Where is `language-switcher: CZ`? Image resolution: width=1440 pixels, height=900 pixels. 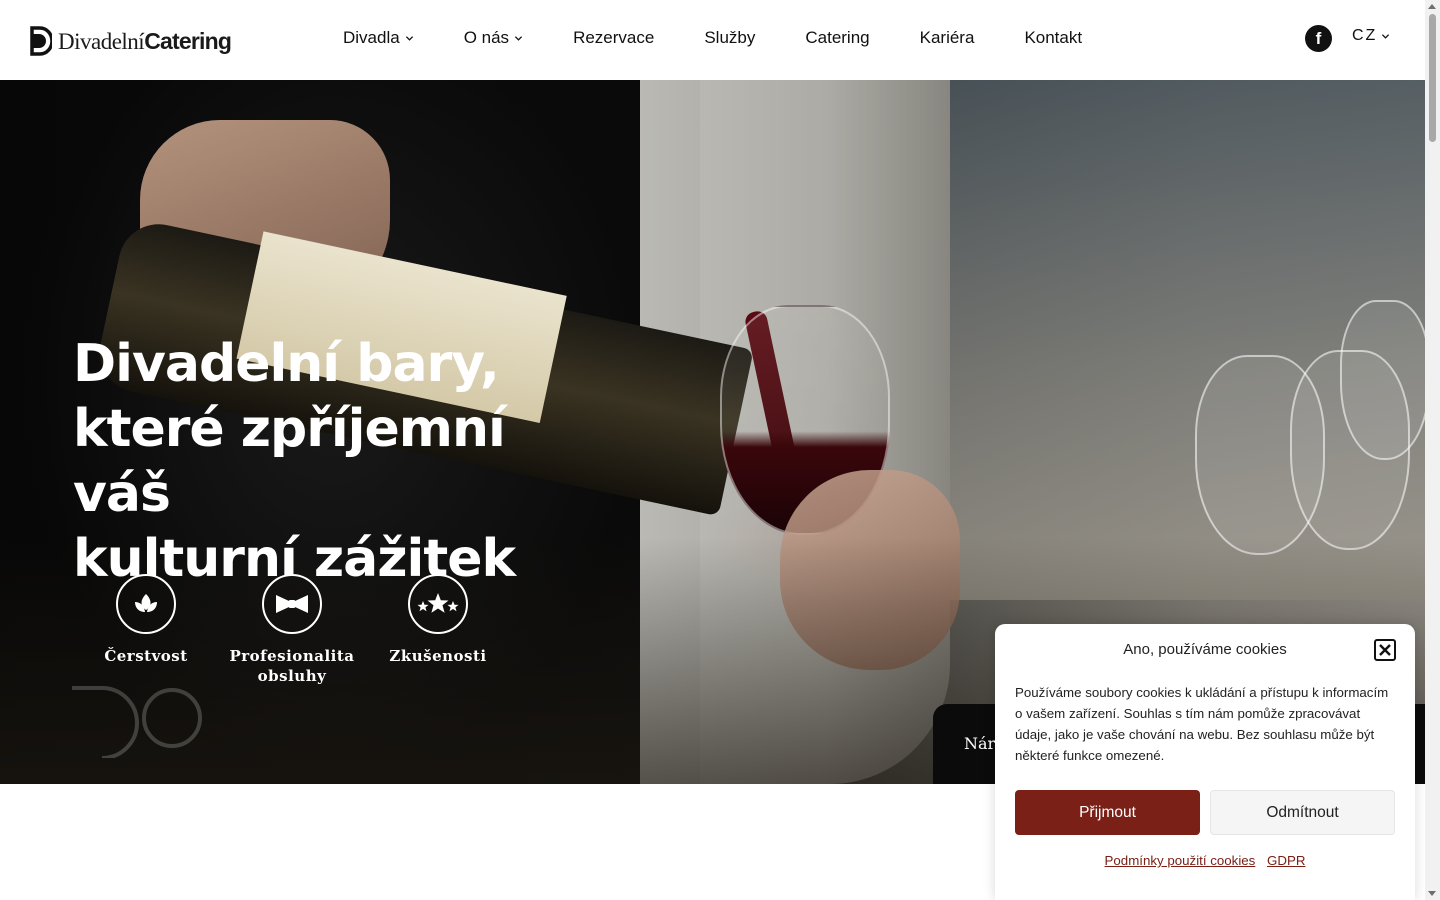
language-switcher: CZ is located at coordinates (1371, 36).